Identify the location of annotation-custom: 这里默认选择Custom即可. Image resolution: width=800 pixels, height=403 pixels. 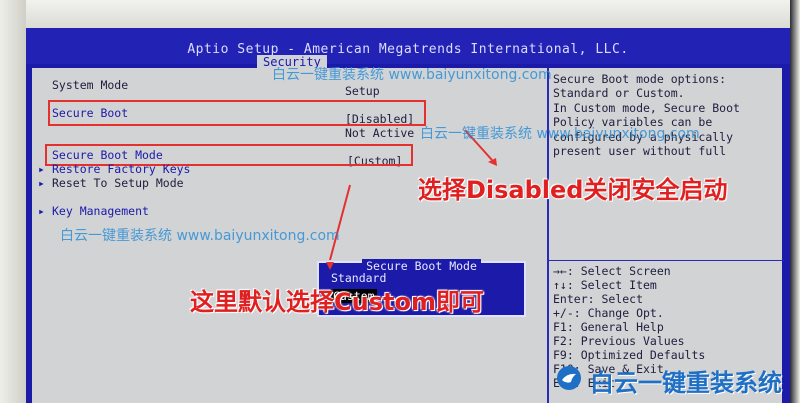
(337, 302).